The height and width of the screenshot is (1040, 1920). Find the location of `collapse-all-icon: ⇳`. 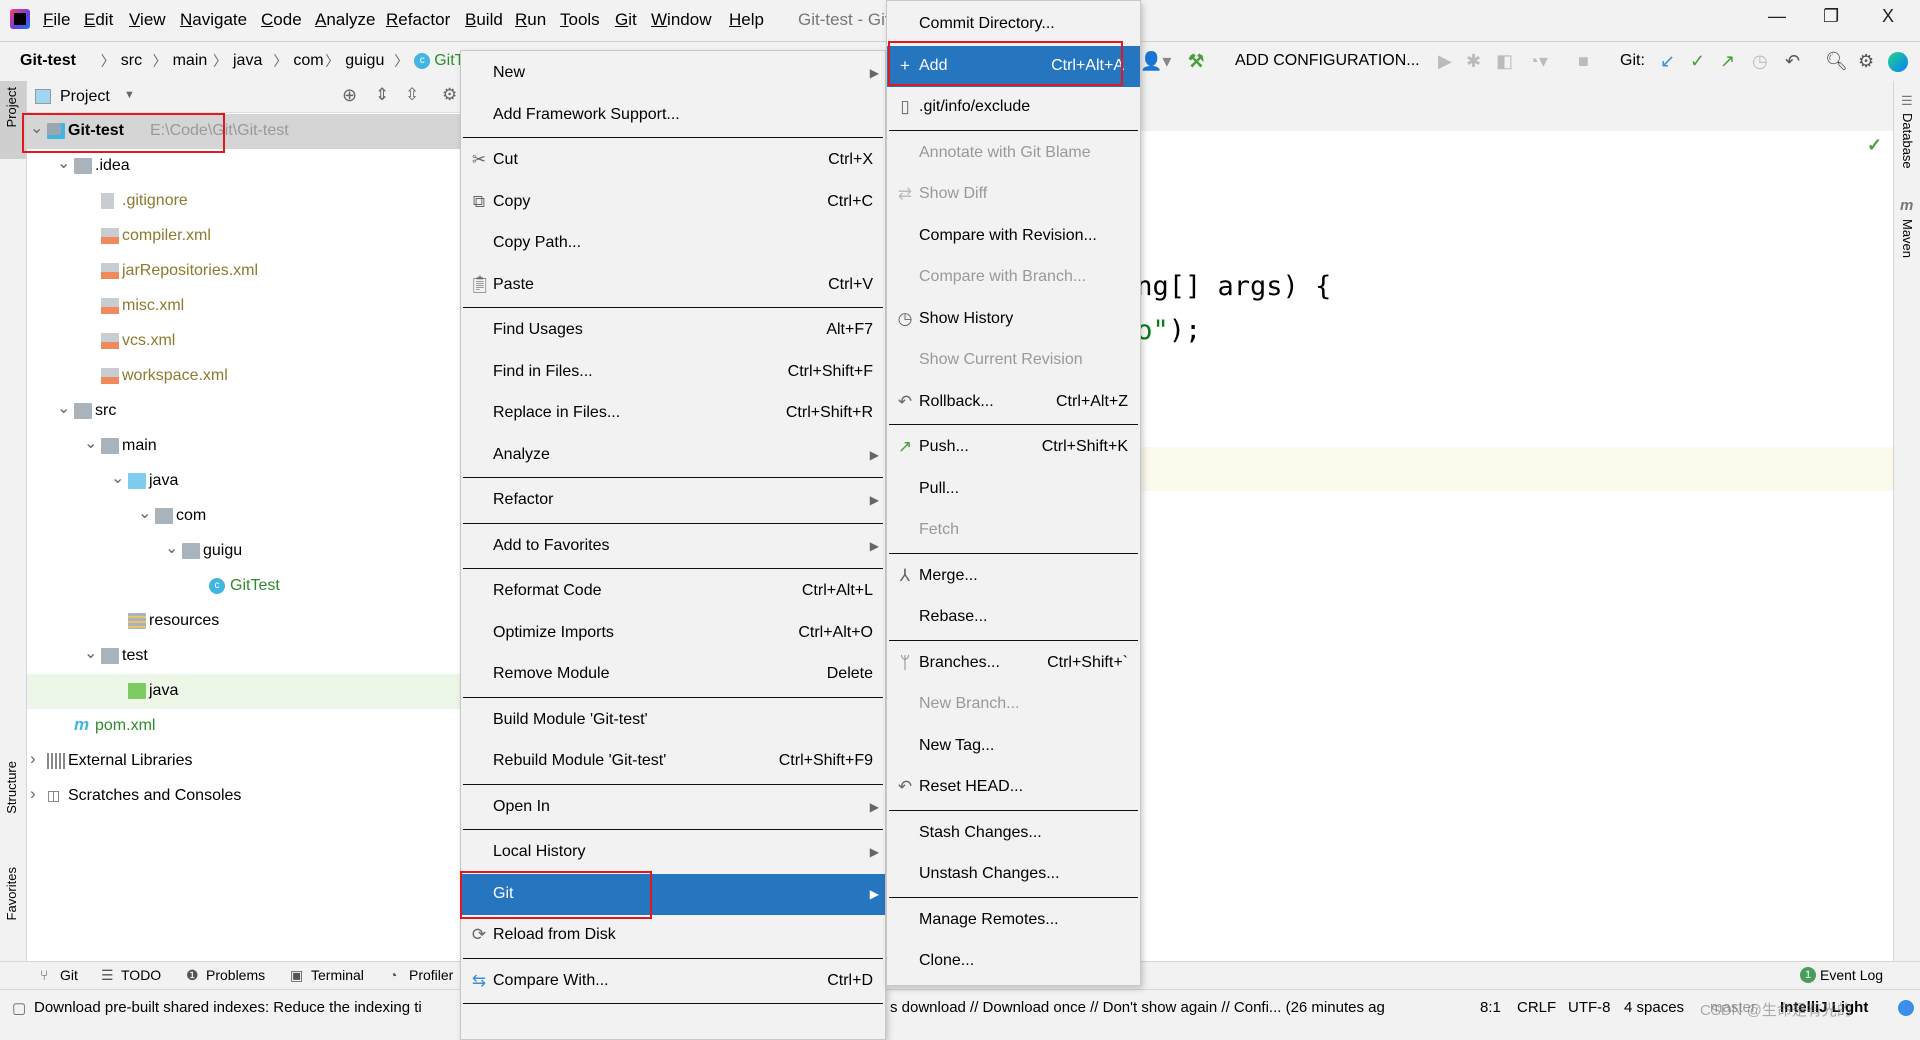

collapse-all-icon: ⇳ is located at coordinates (412, 95).